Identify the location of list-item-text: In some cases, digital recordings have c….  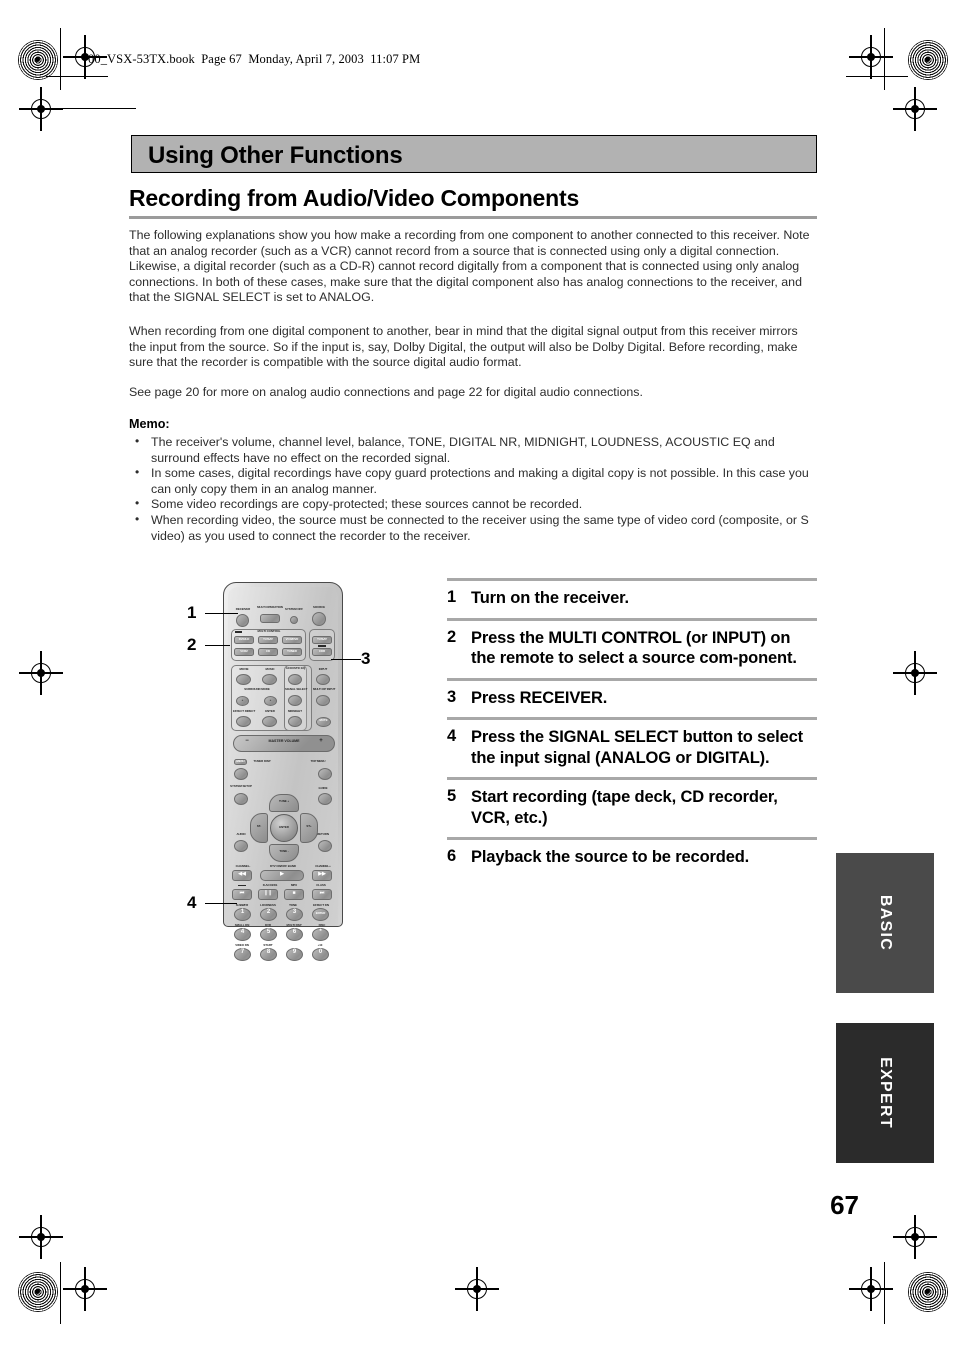
(480, 481).